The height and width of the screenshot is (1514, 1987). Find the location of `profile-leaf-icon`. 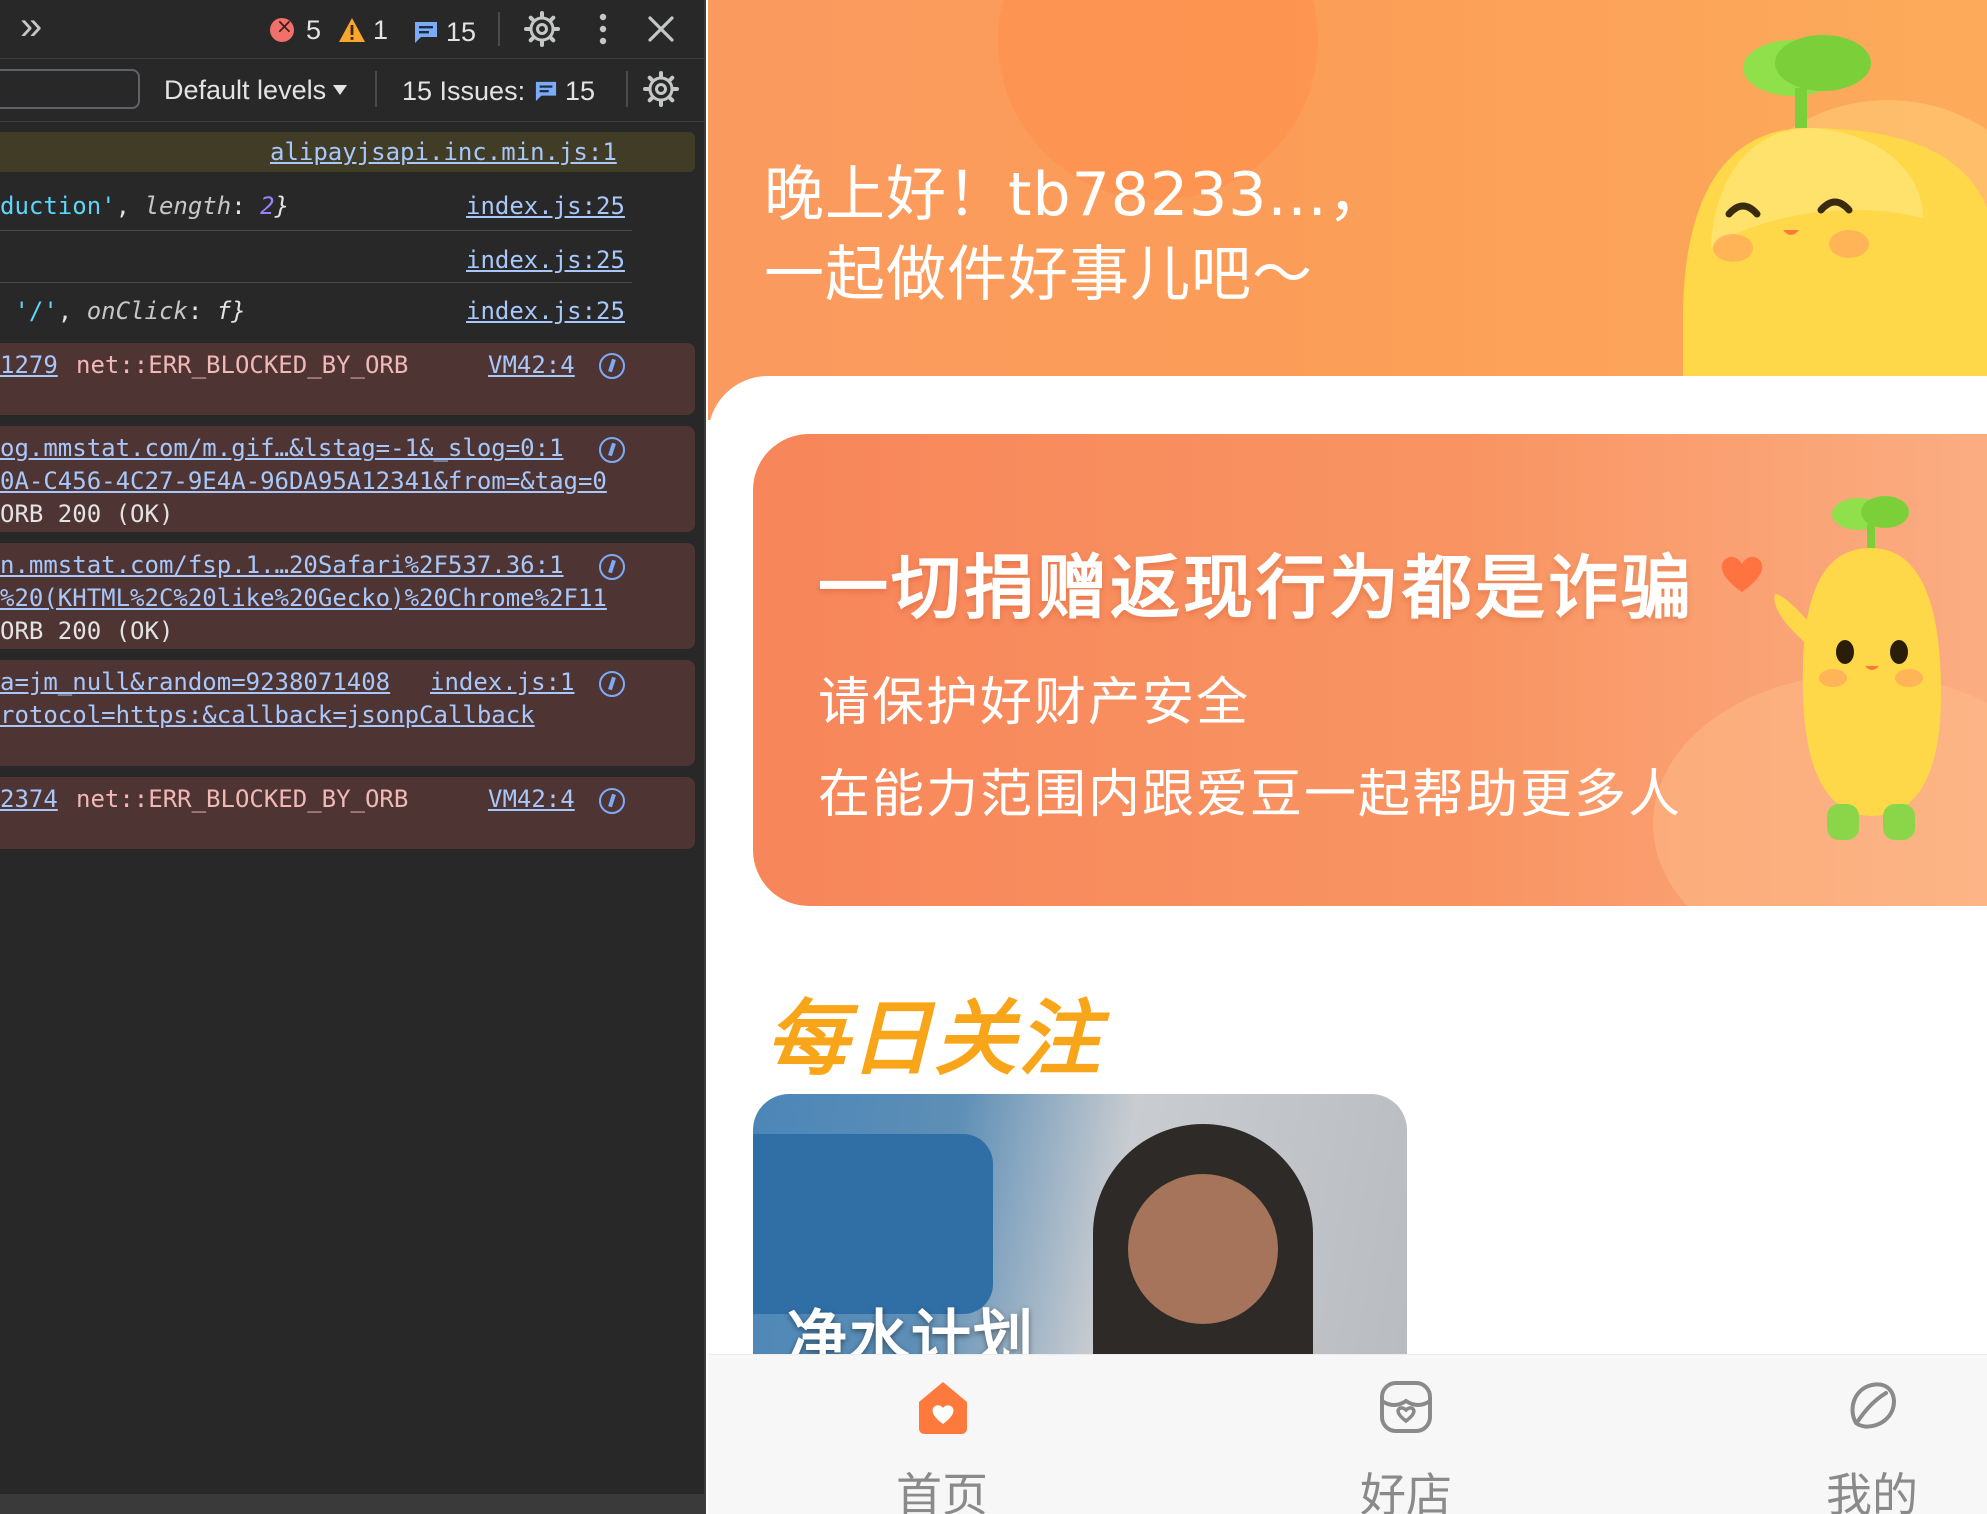

profile-leaf-icon is located at coordinates (1873, 1405).